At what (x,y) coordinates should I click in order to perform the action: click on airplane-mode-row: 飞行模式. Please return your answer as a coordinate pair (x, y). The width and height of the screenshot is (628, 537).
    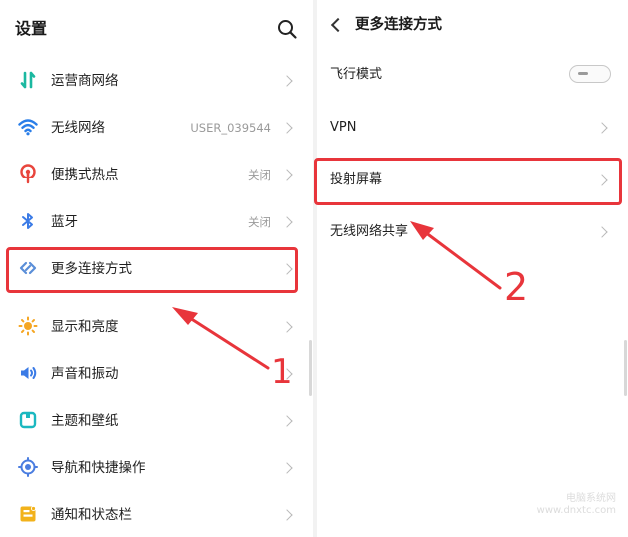
    Looking at the image, I should click on (472, 75).